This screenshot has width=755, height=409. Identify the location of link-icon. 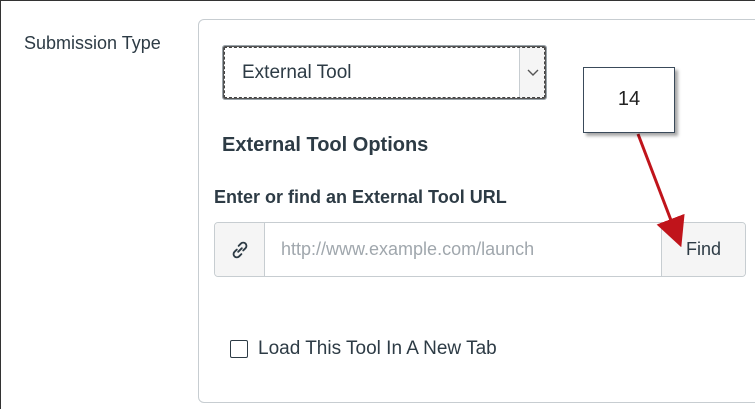
(240, 249).